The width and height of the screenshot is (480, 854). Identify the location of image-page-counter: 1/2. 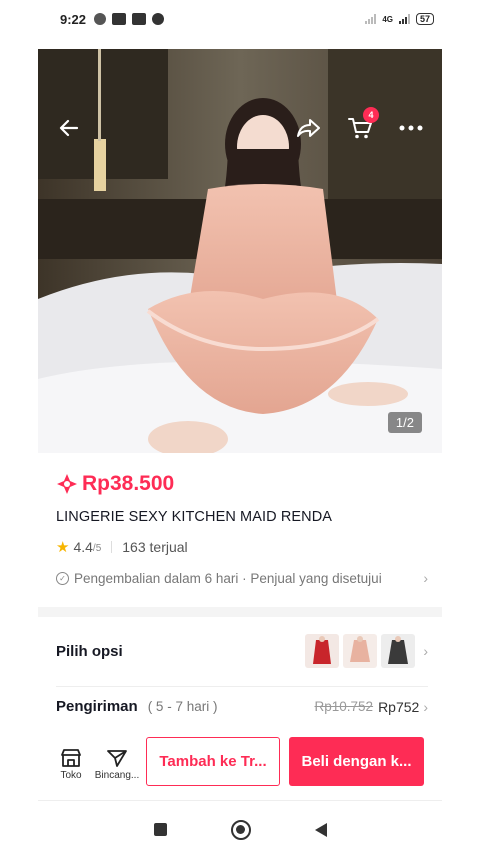
(404, 422).